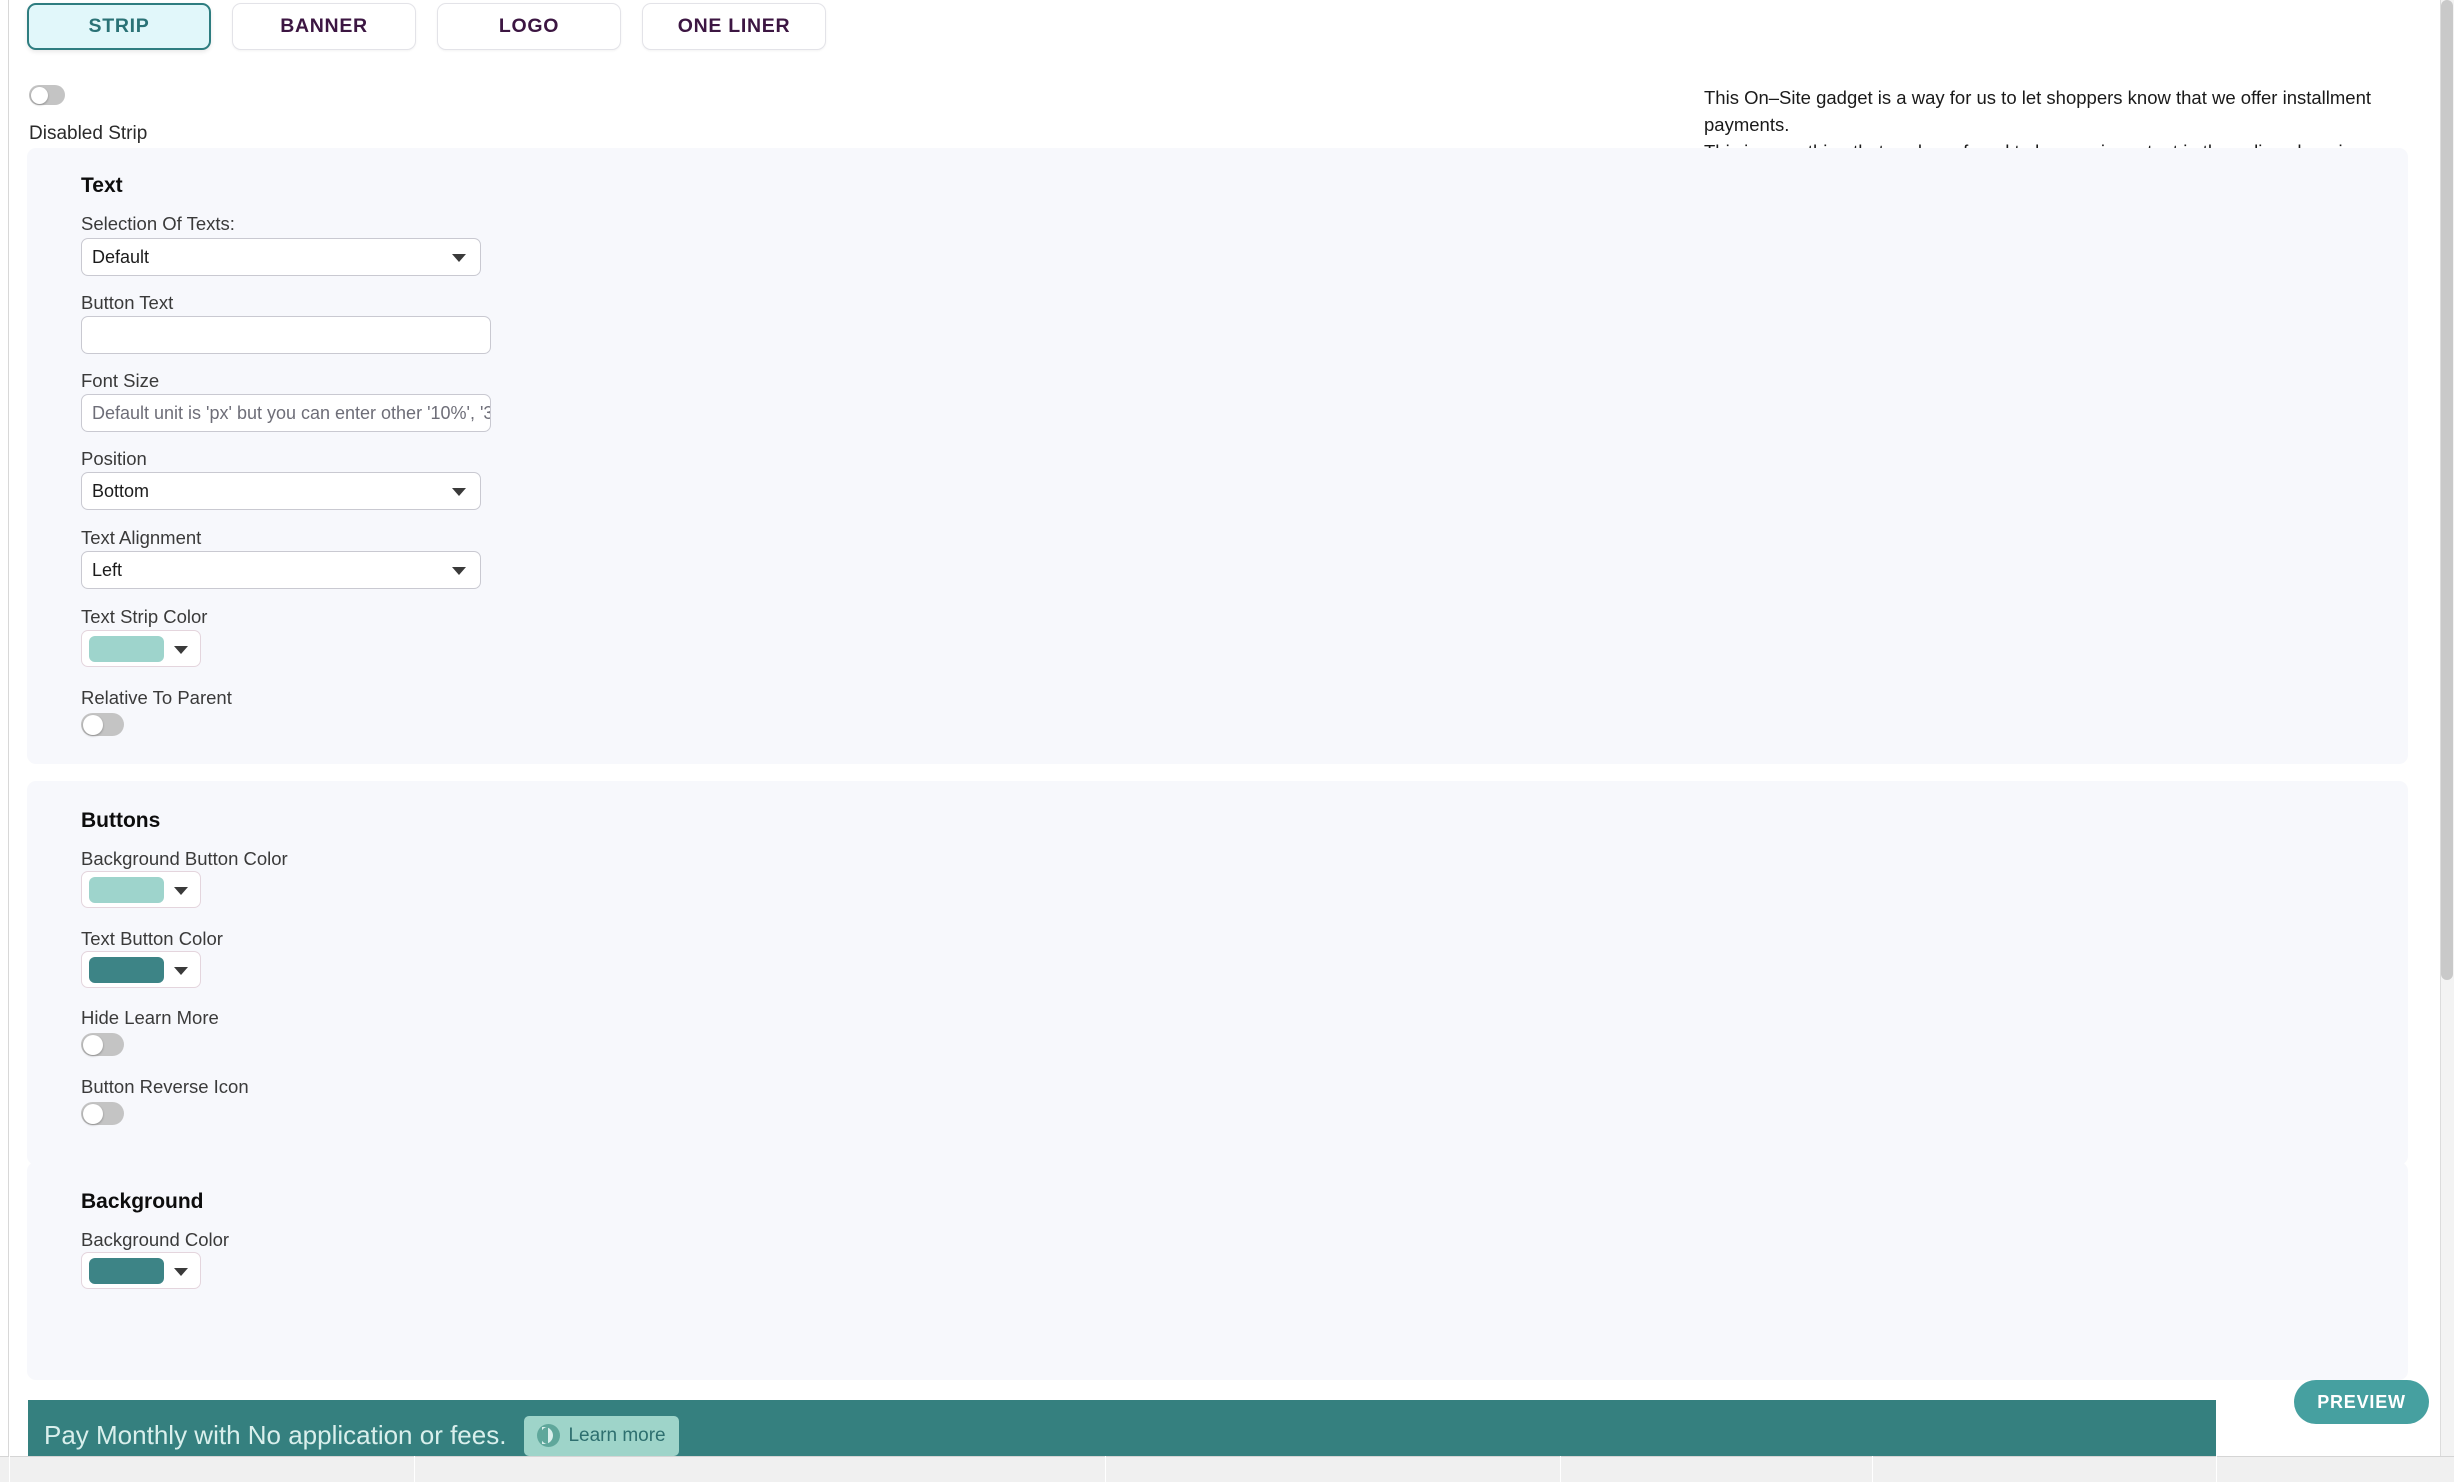 Image resolution: width=2454 pixels, height=1482 pixels. I want to click on text-strip-color-swatch, so click(126, 648).